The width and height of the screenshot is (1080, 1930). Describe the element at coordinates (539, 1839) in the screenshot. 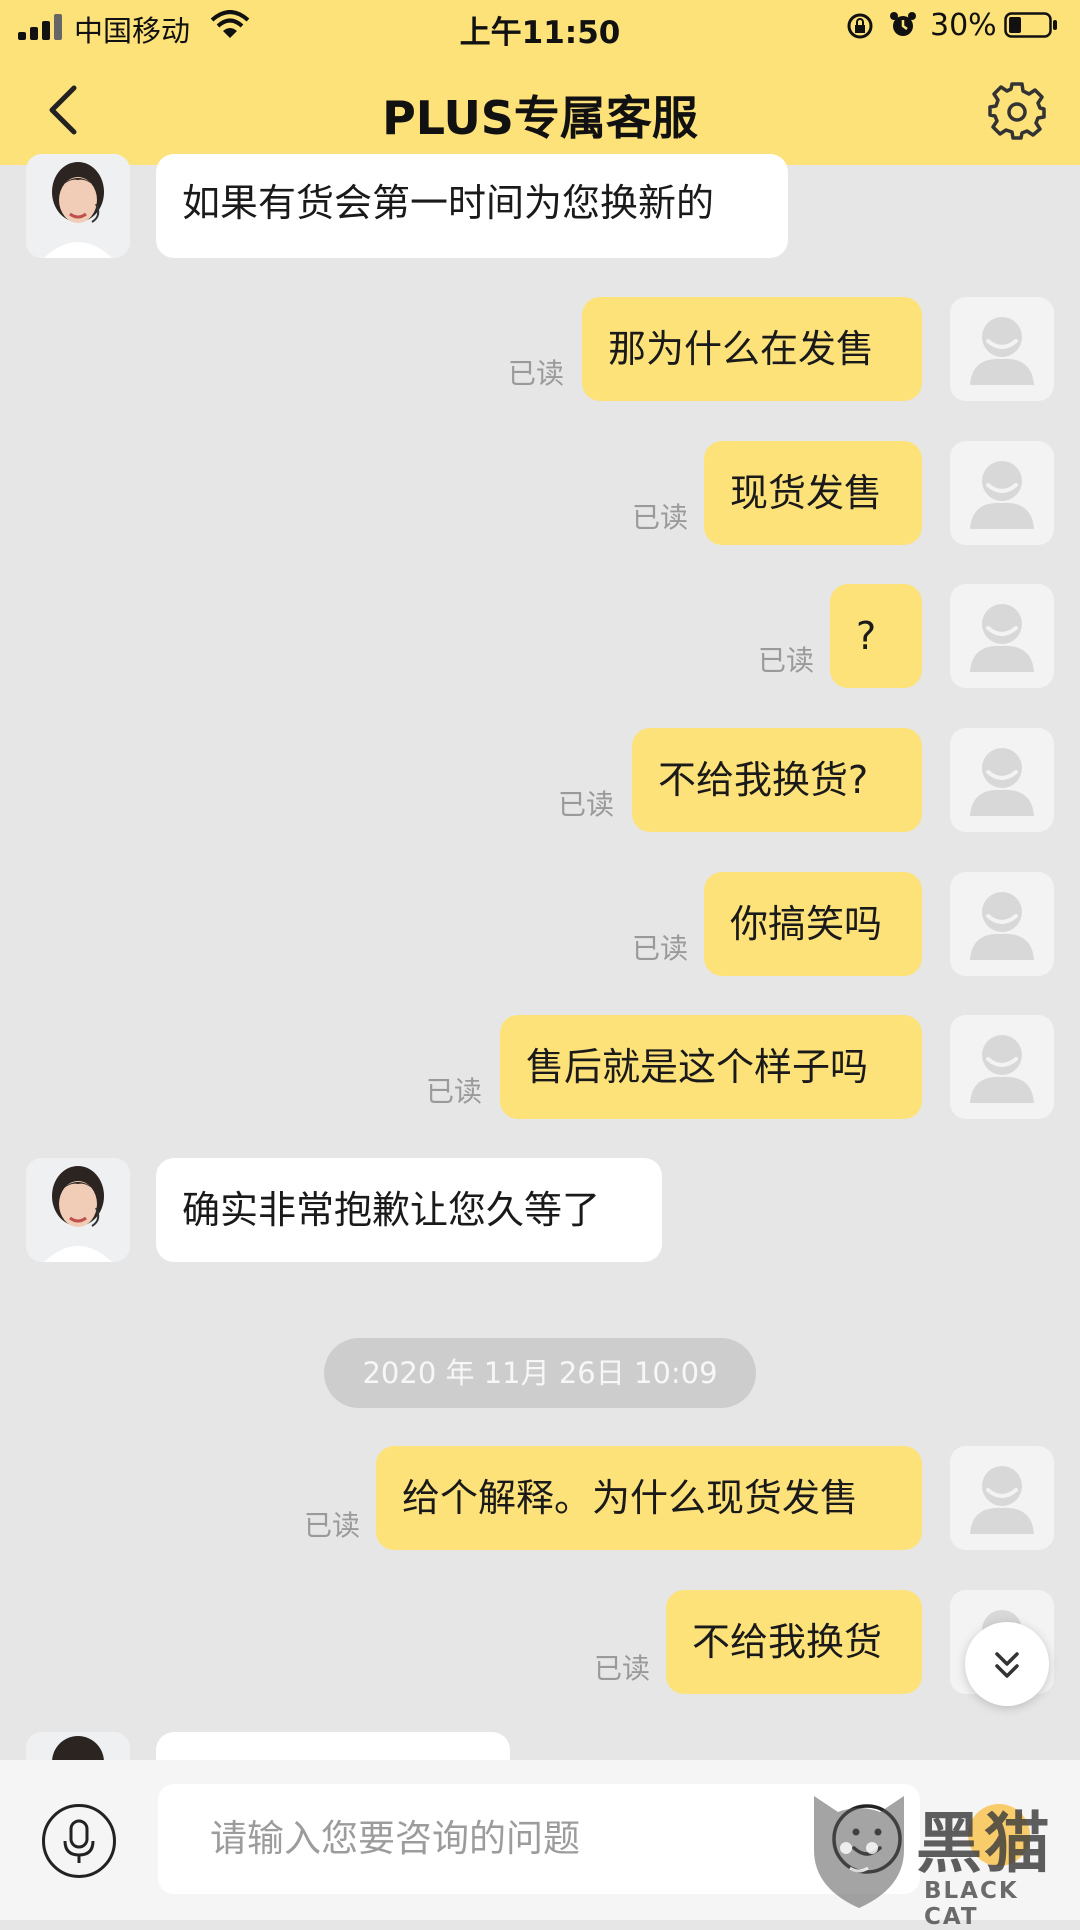

I see `message-input: 请输入您要咨询的问题` at that location.